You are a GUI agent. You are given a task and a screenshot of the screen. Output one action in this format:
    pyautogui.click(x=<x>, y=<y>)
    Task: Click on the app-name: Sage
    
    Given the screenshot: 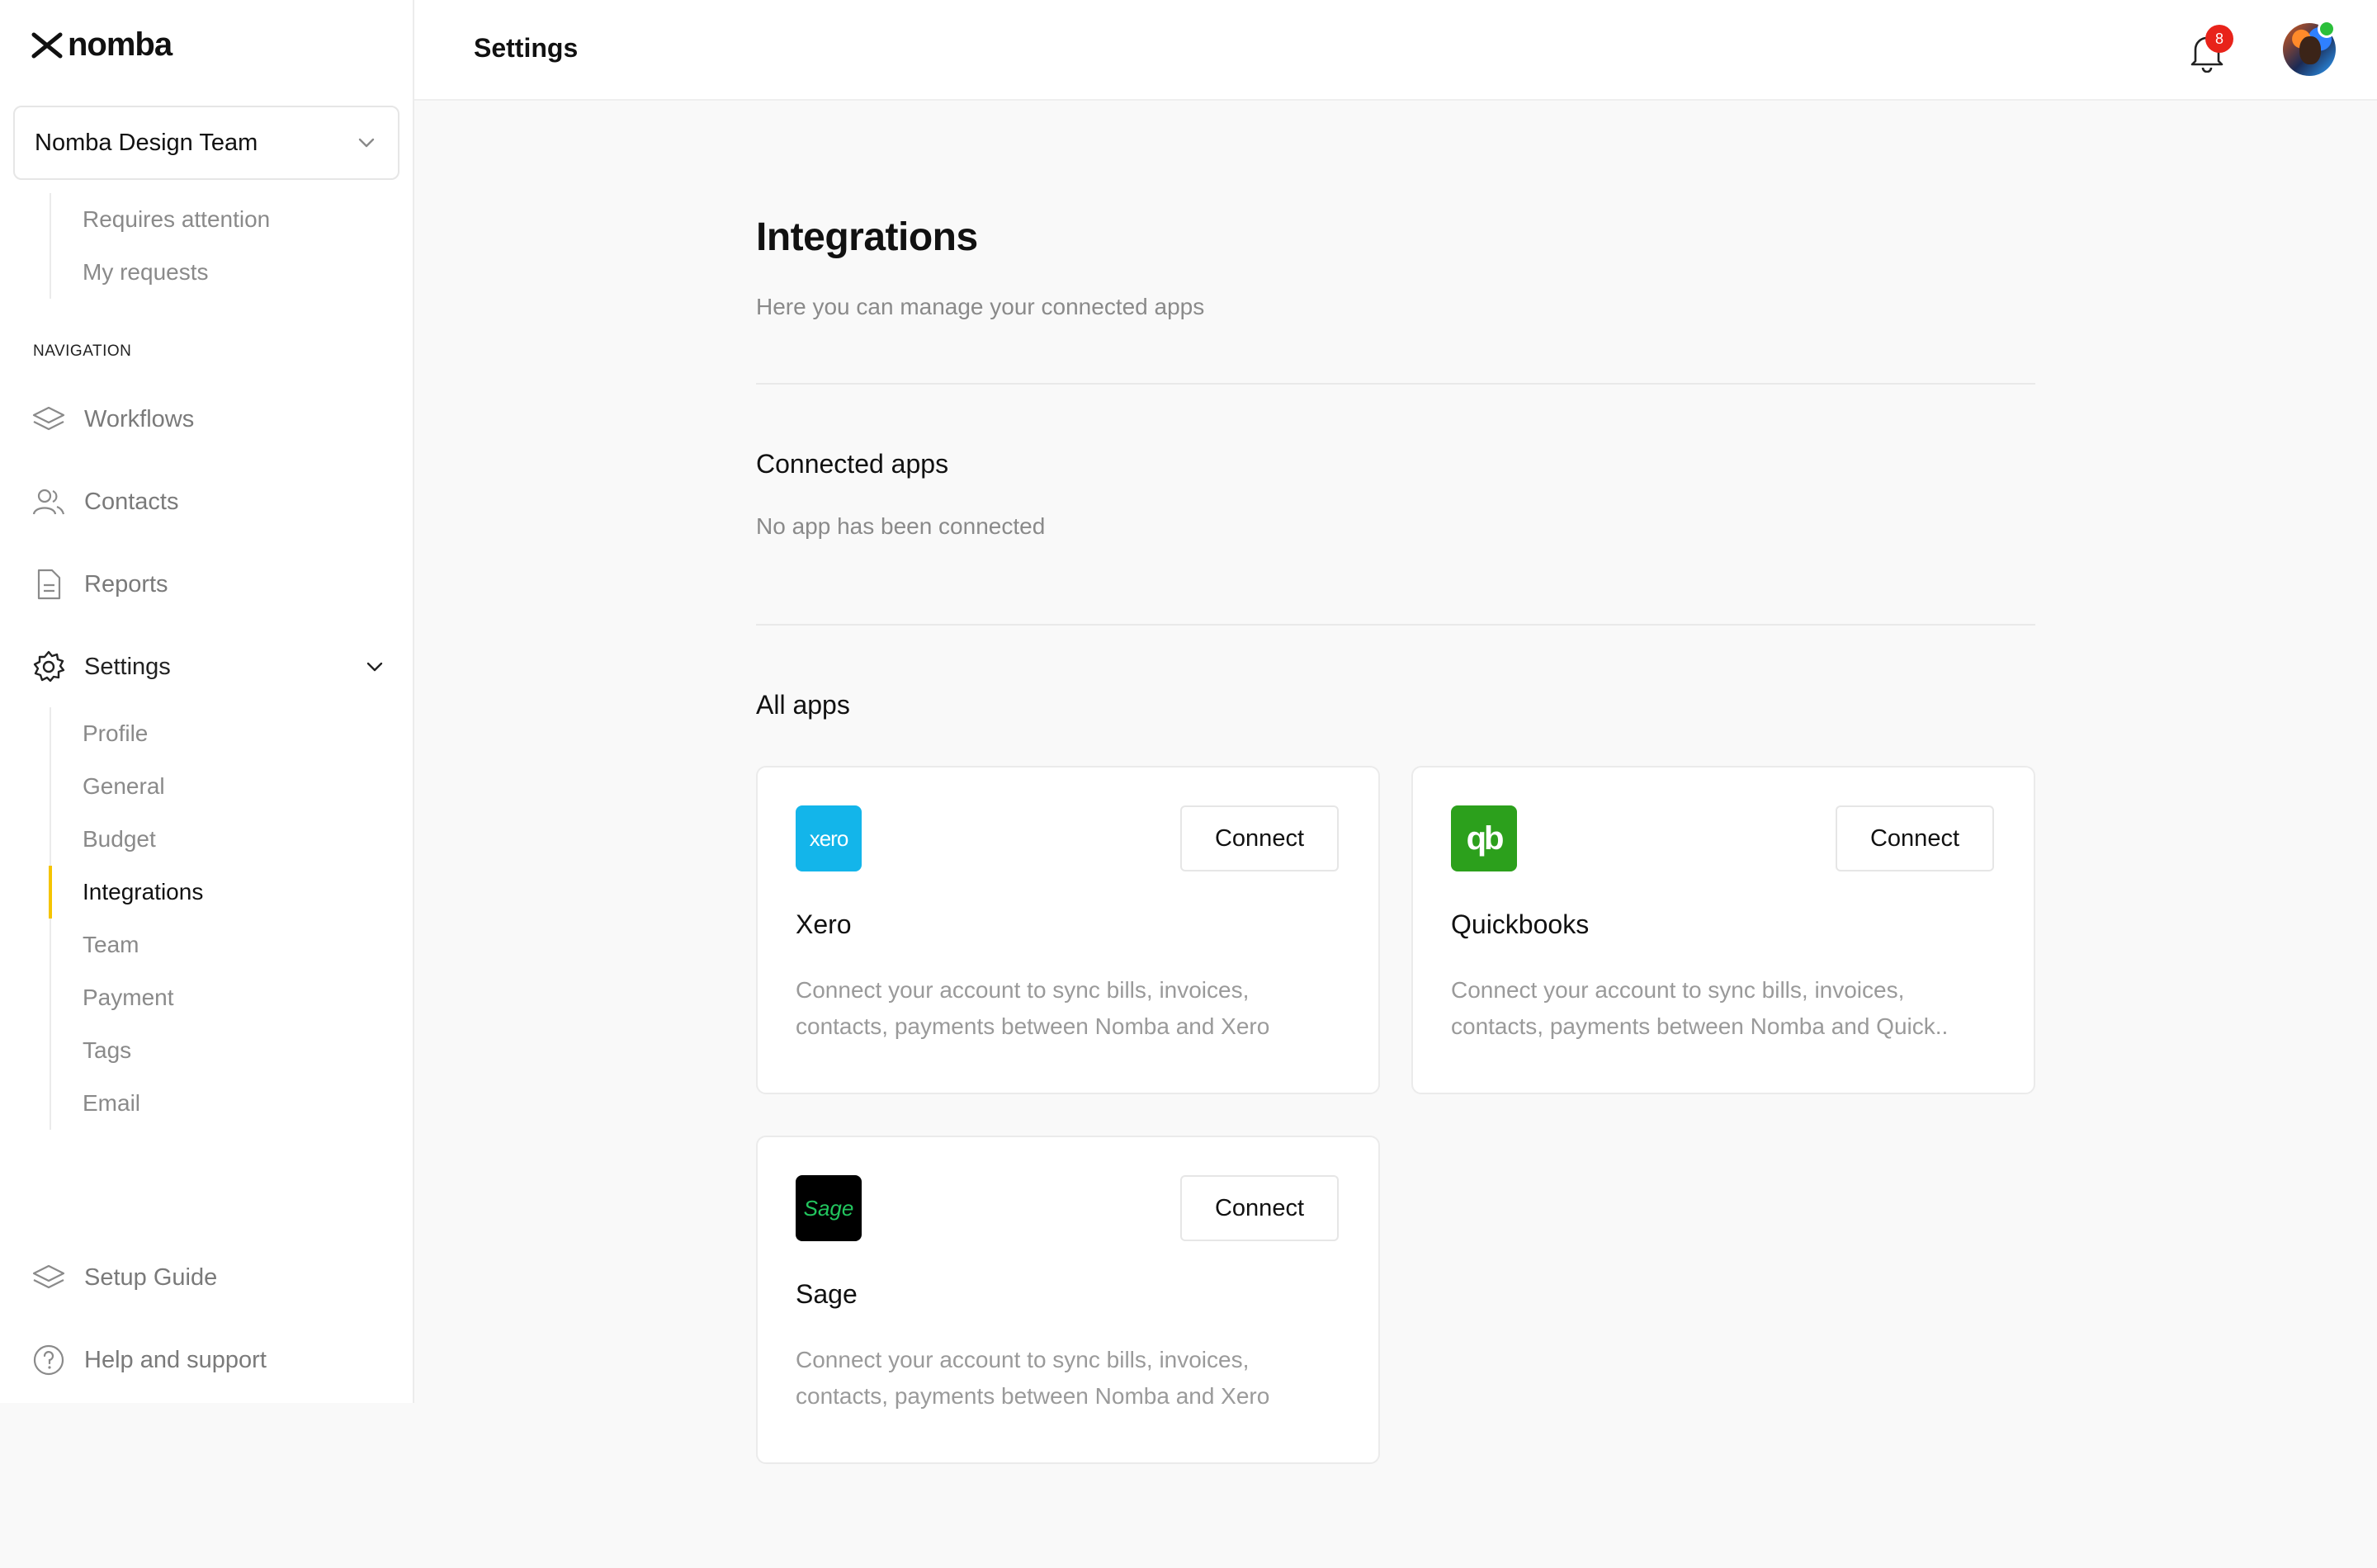 What is the action you would take?
    pyautogui.click(x=827, y=1294)
    